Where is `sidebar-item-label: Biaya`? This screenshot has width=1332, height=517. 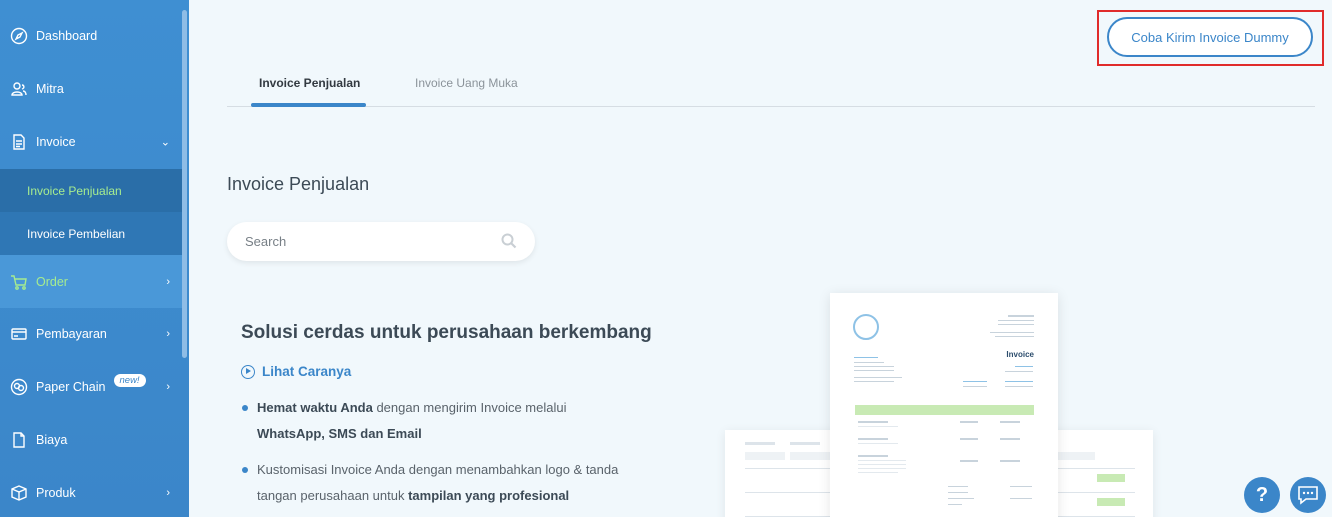 sidebar-item-label: Biaya is located at coordinates (52, 439).